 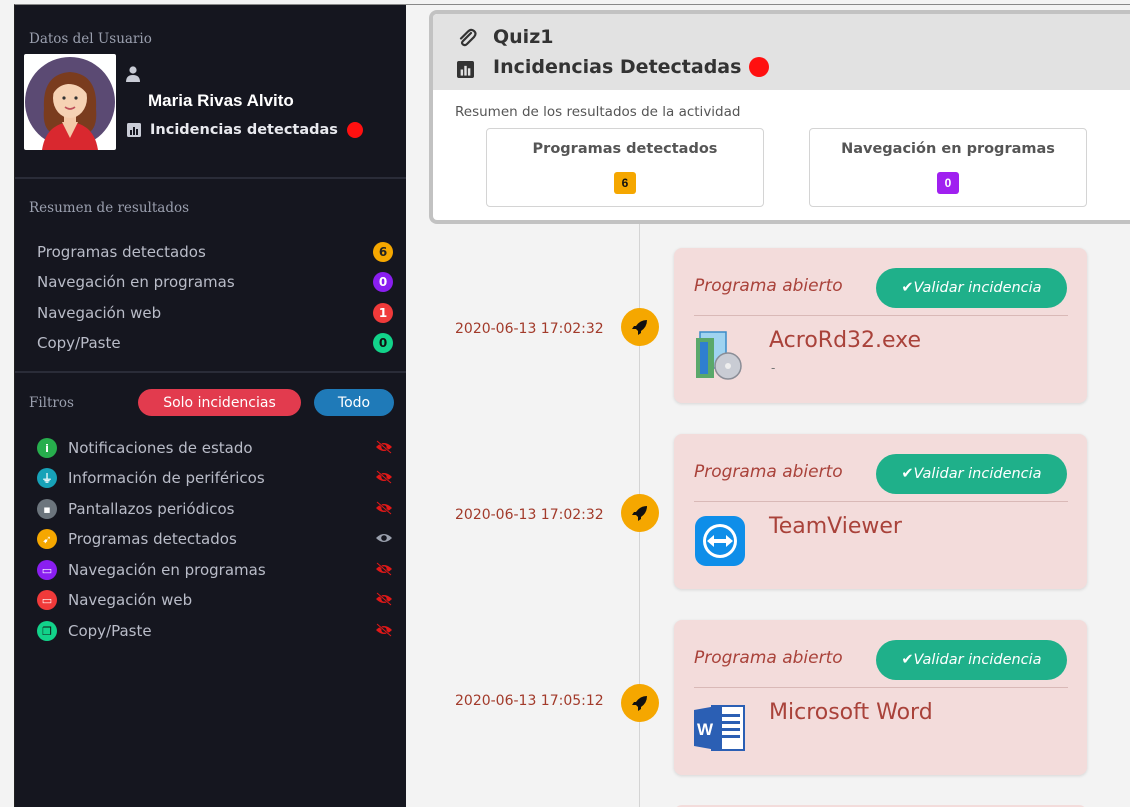 What do you see at coordinates (719, 728) in the screenshot?
I see `word-icon: W` at bounding box center [719, 728].